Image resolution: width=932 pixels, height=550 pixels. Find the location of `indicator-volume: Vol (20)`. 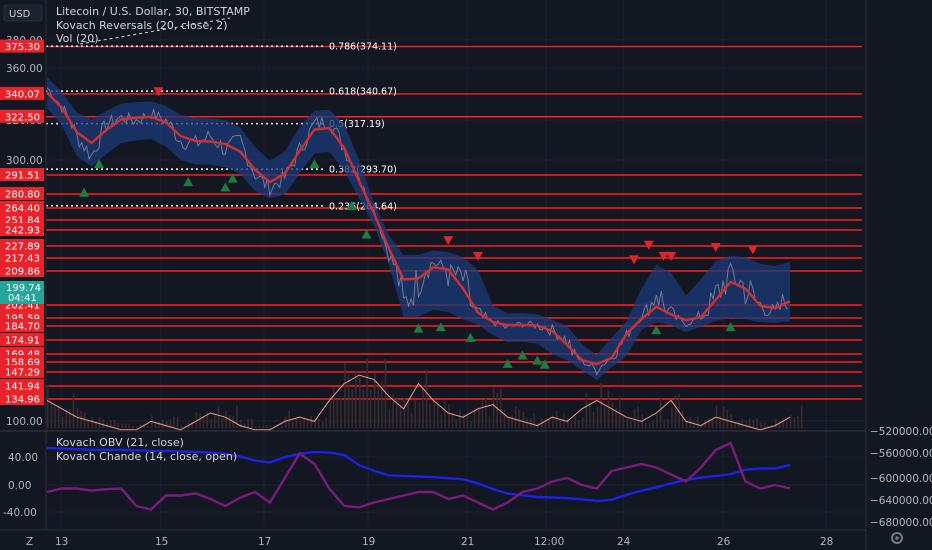

indicator-volume: Vol (20) is located at coordinates (77, 38).